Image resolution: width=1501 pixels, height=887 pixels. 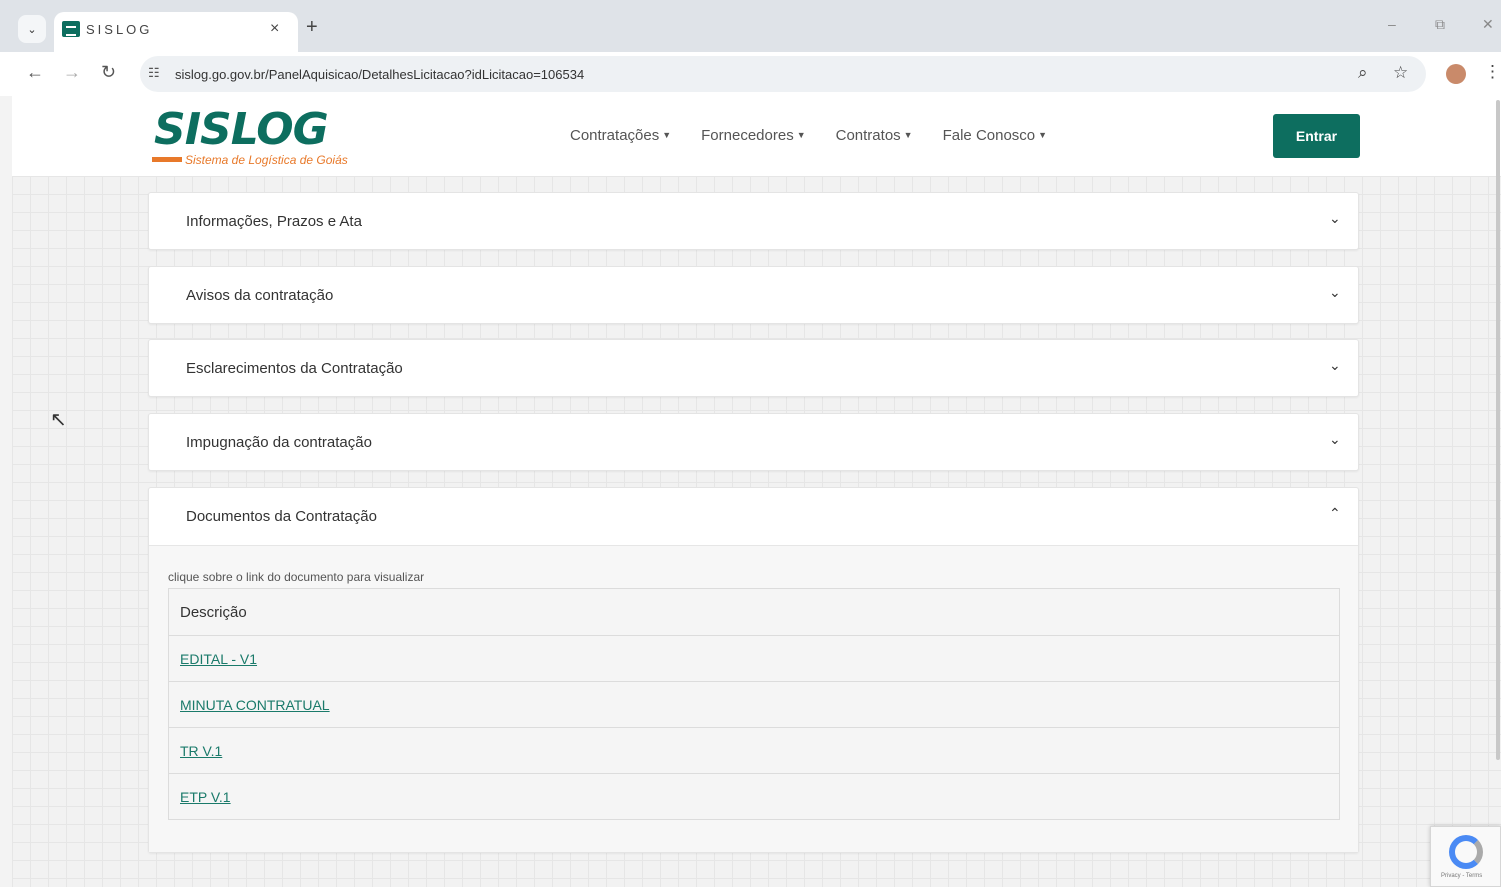 I want to click on recaptcha-terms: Privacy - Terms, so click(x=1461, y=876).